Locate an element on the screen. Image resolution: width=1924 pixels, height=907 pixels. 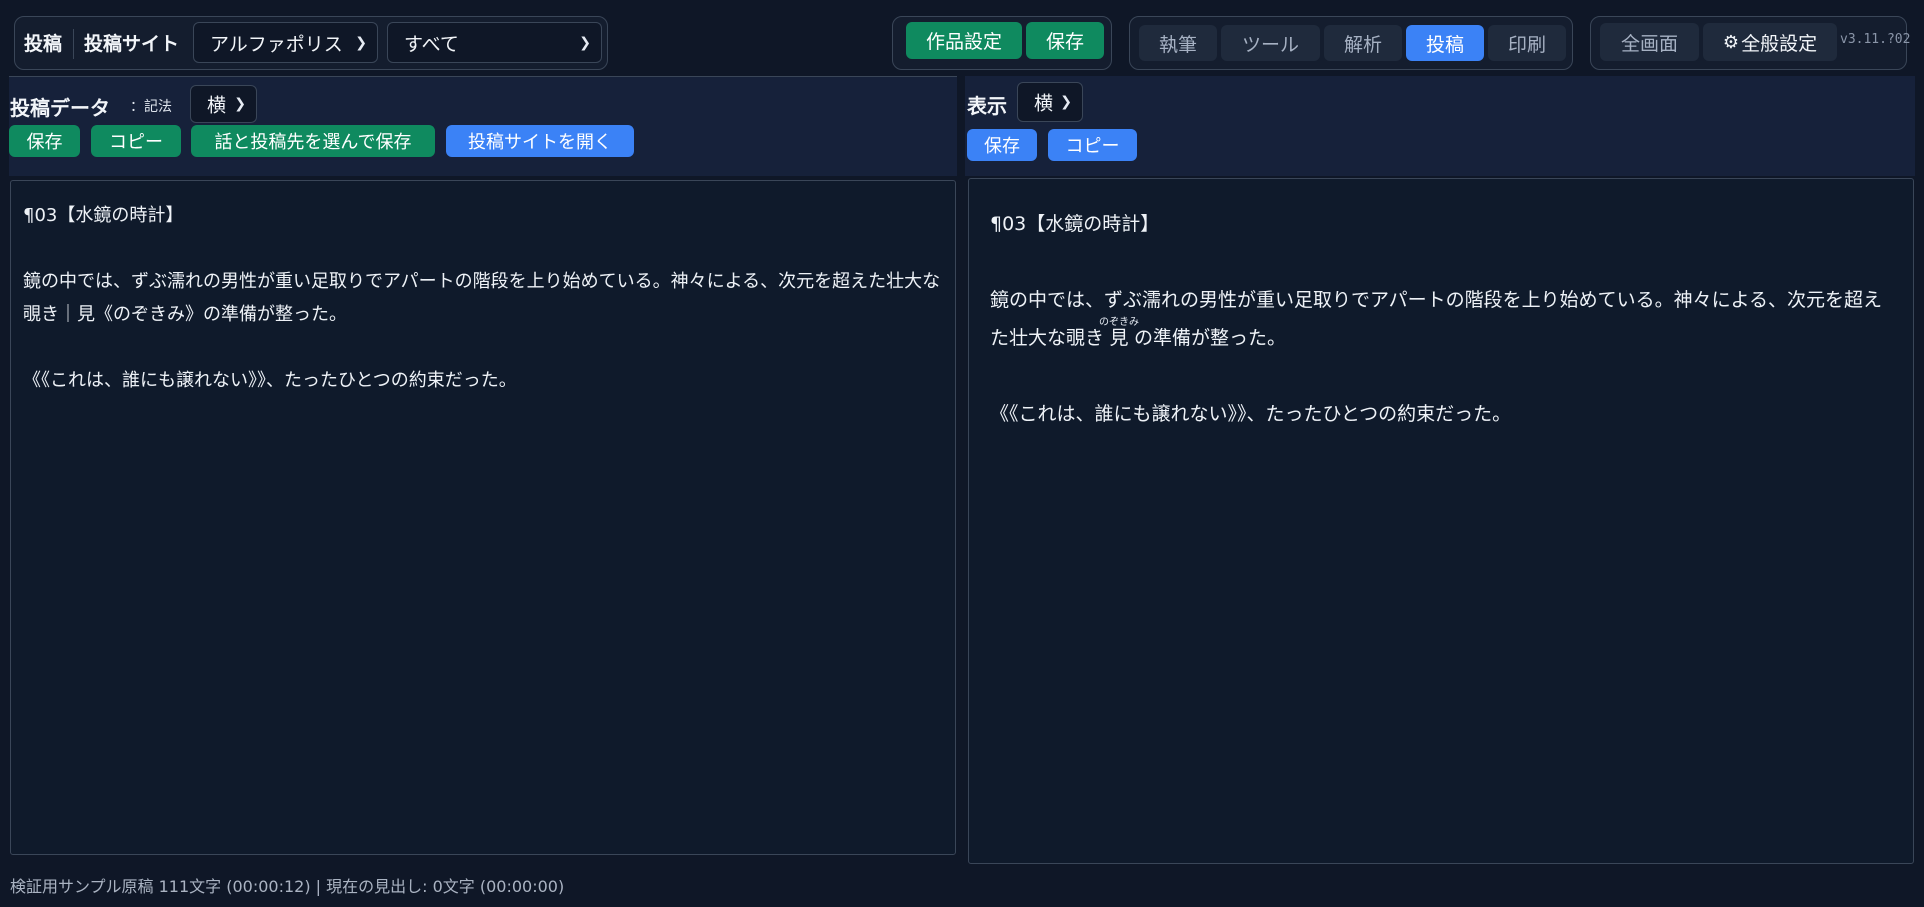
panel-title: 表示 is located at coordinates (987, 106).